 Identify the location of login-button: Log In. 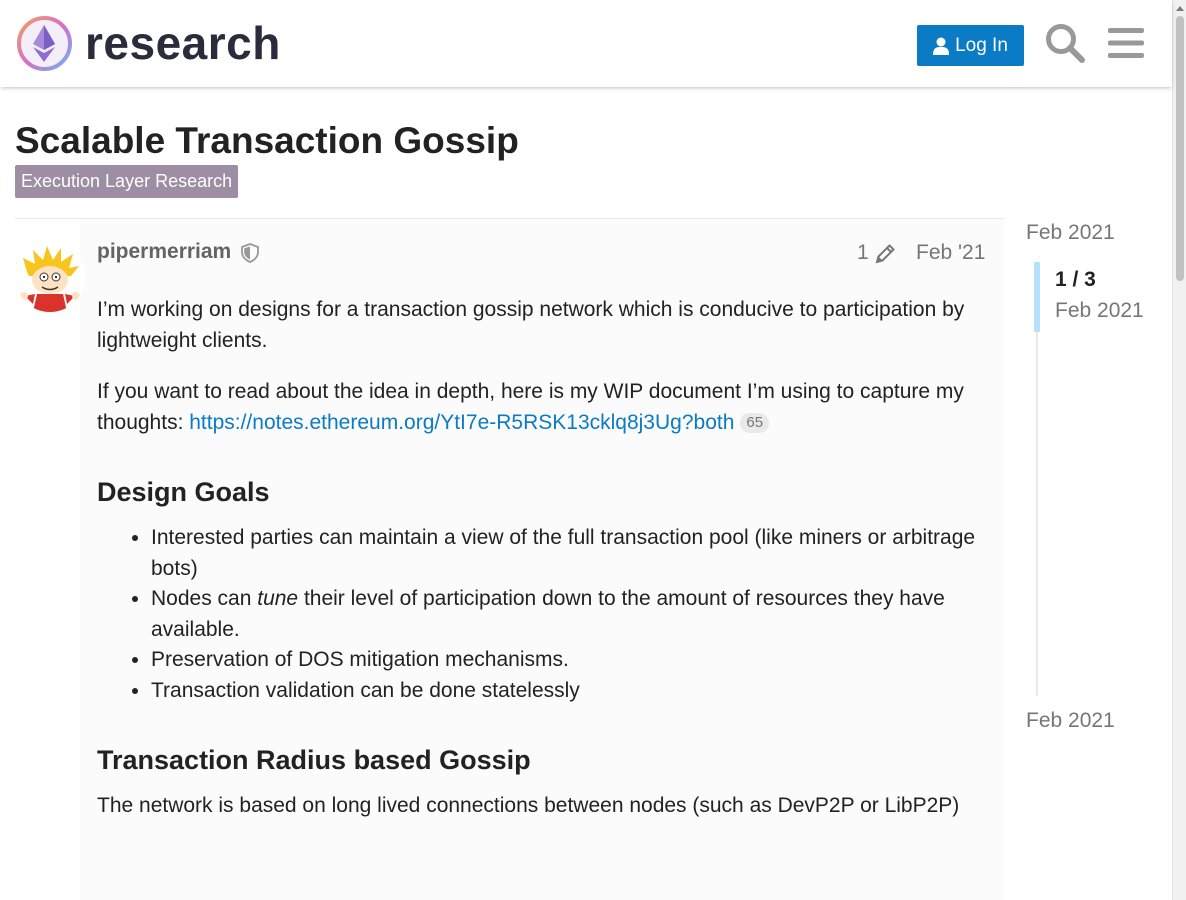
(970, 45).